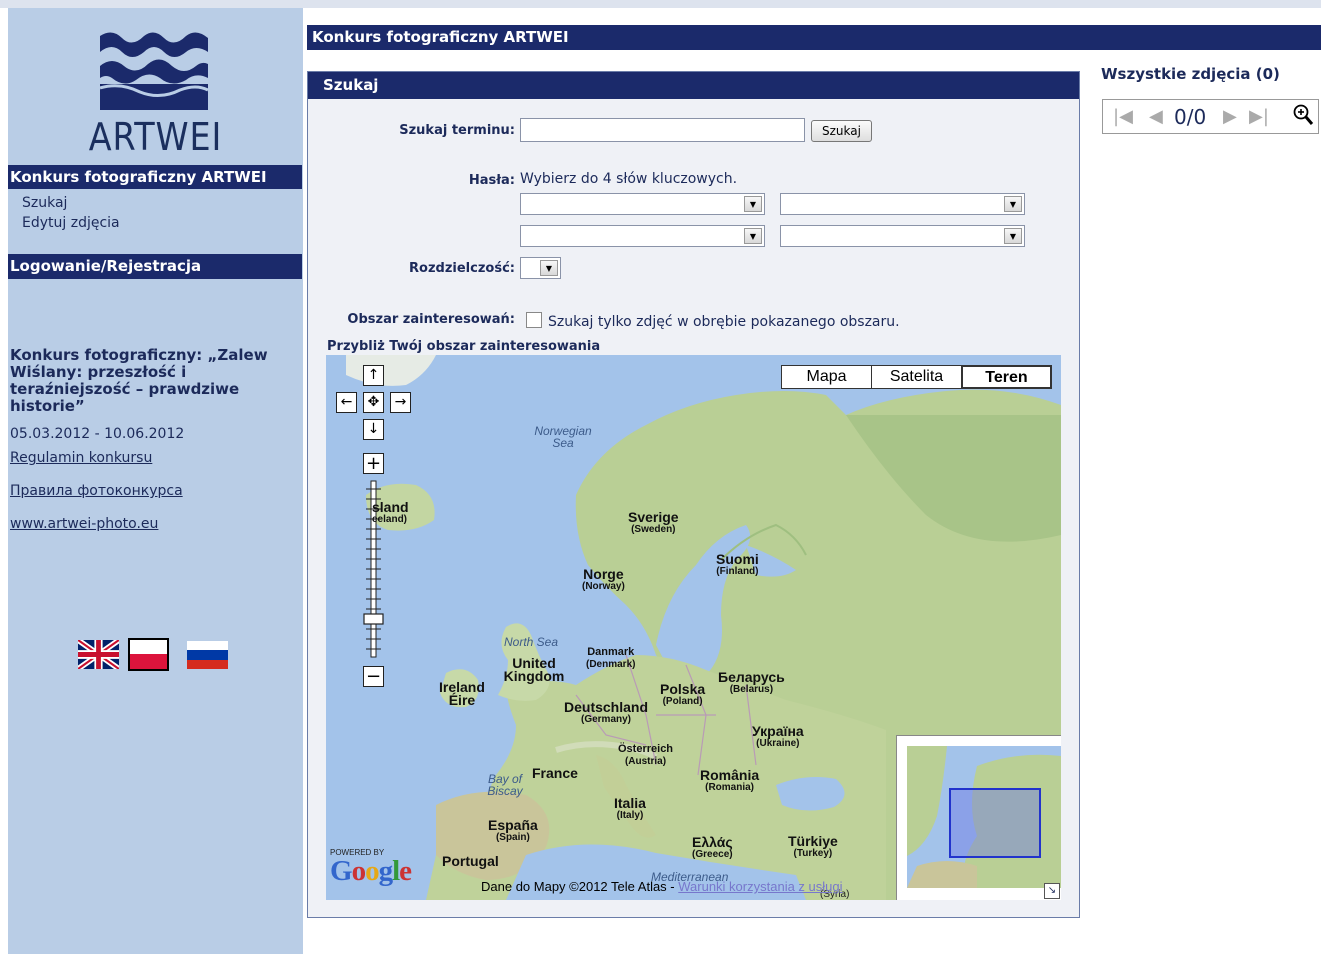 The image size is (1321, 954). I want to click on area-label: Obszar zainteresowań:, so click(431, 319).